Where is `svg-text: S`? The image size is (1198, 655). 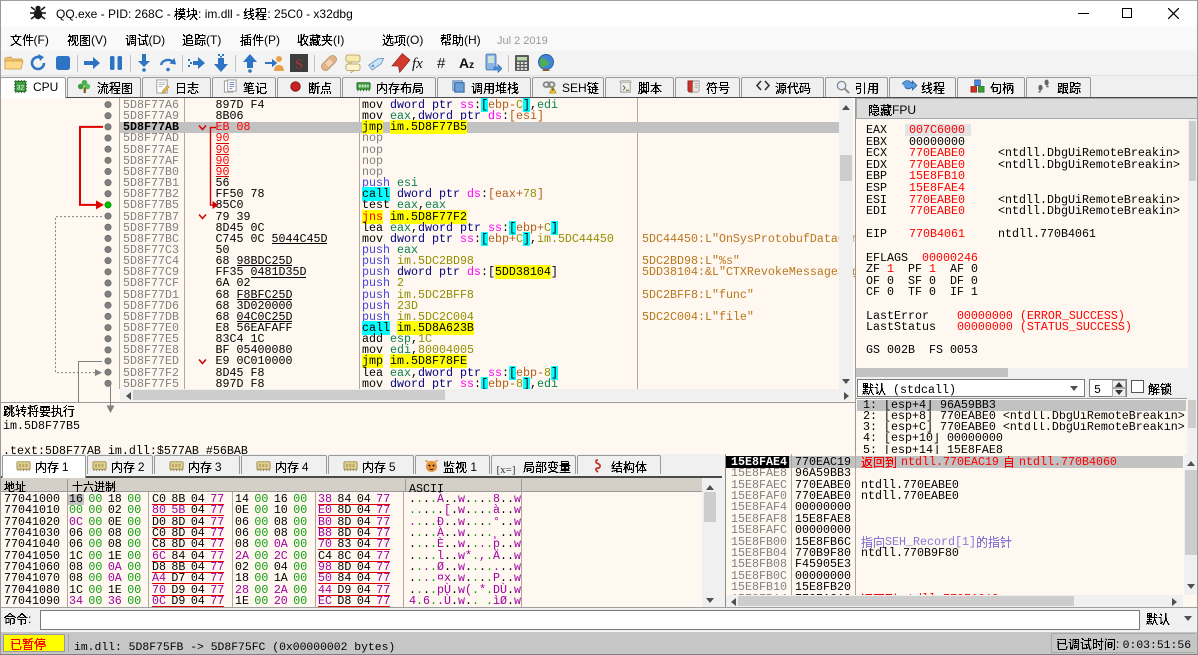
svg-text: S is located at coordinates (299, 65).